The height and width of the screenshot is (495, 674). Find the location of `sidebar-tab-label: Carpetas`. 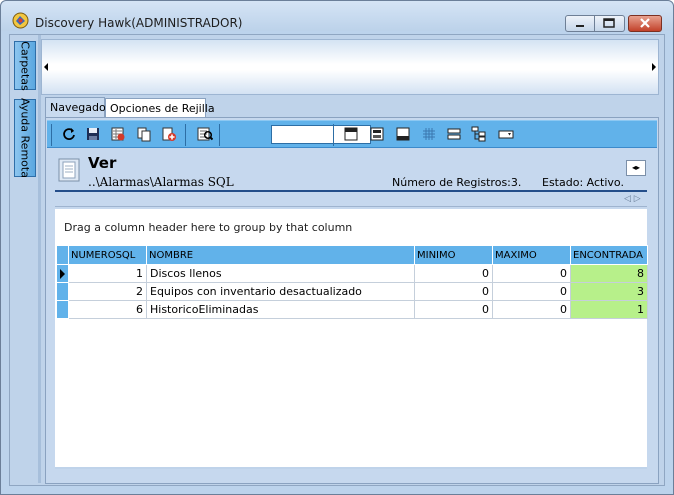

sidebar-tab-label: Carpetas is located at coordinates (25, 65).